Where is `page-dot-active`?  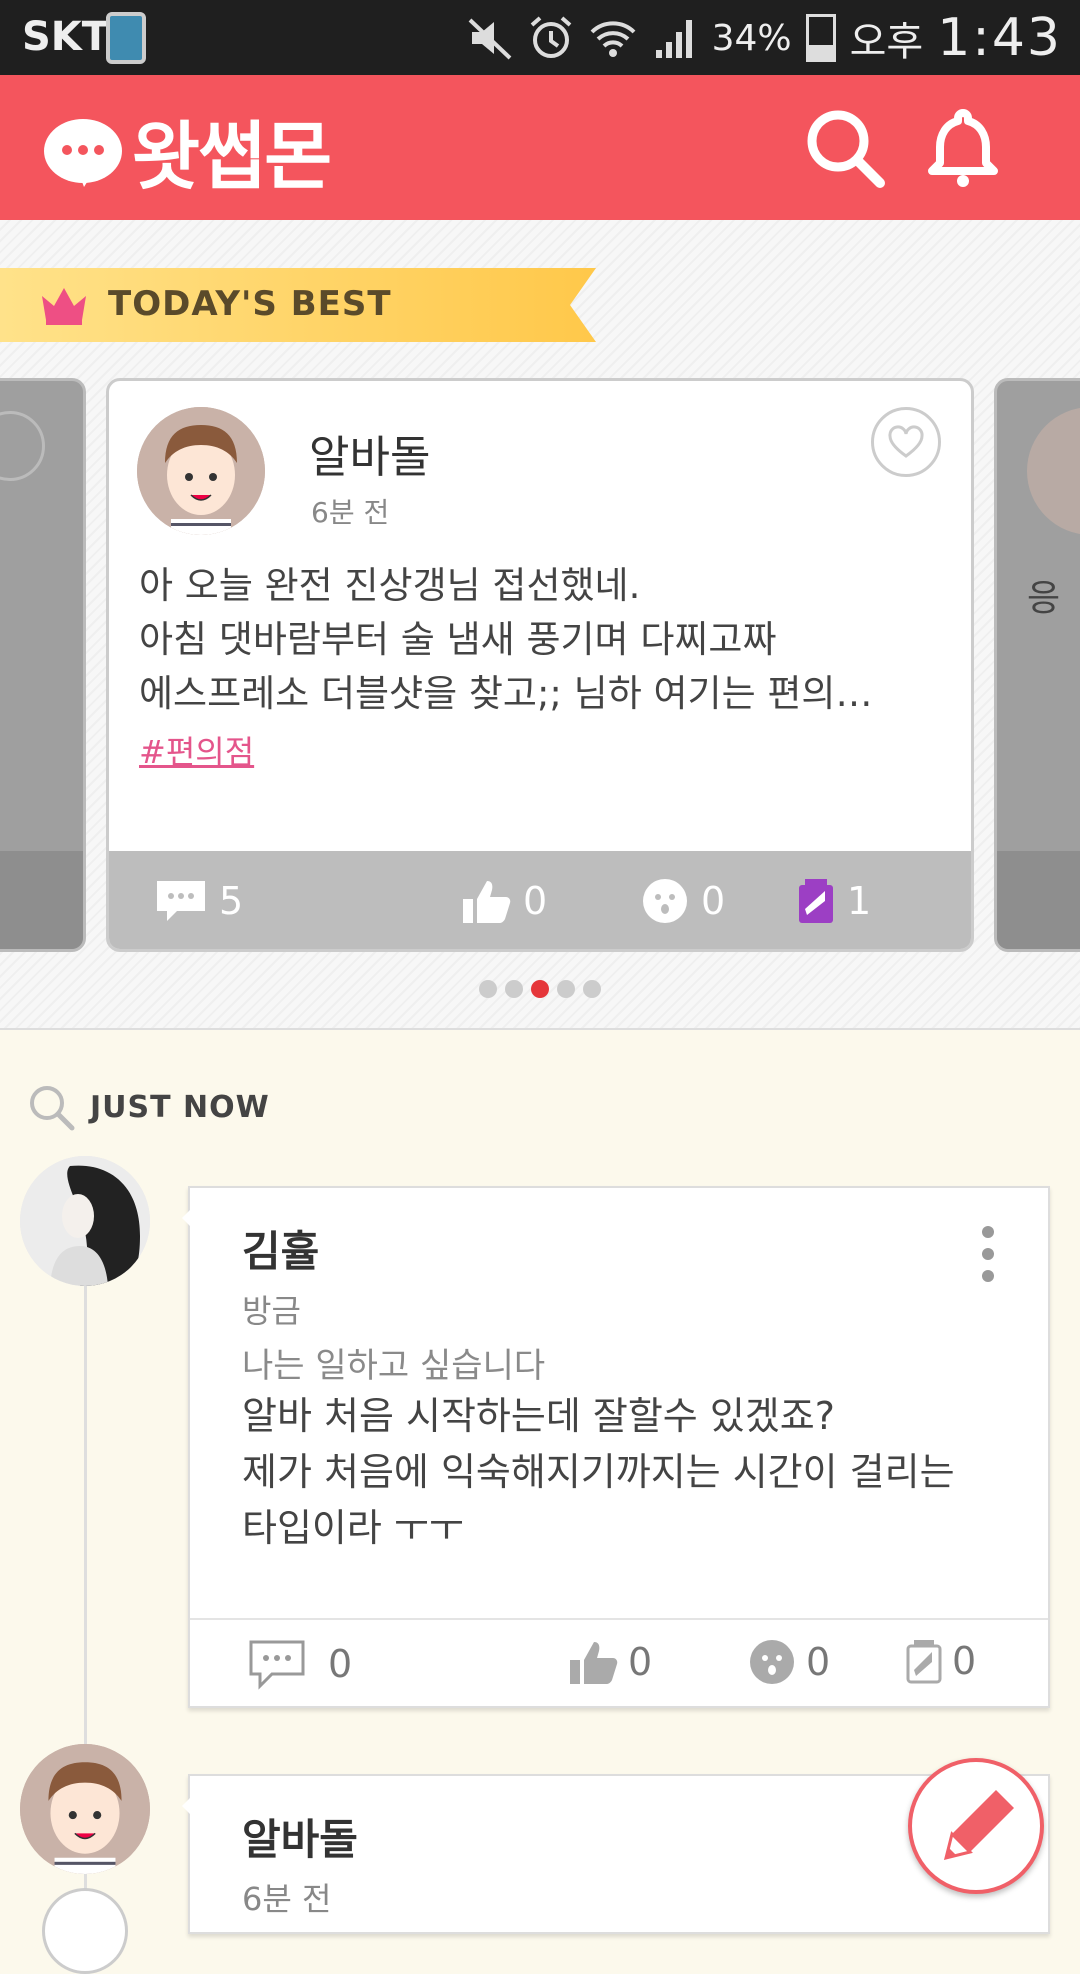
page-dot-active is located at coordinates (540, 989).